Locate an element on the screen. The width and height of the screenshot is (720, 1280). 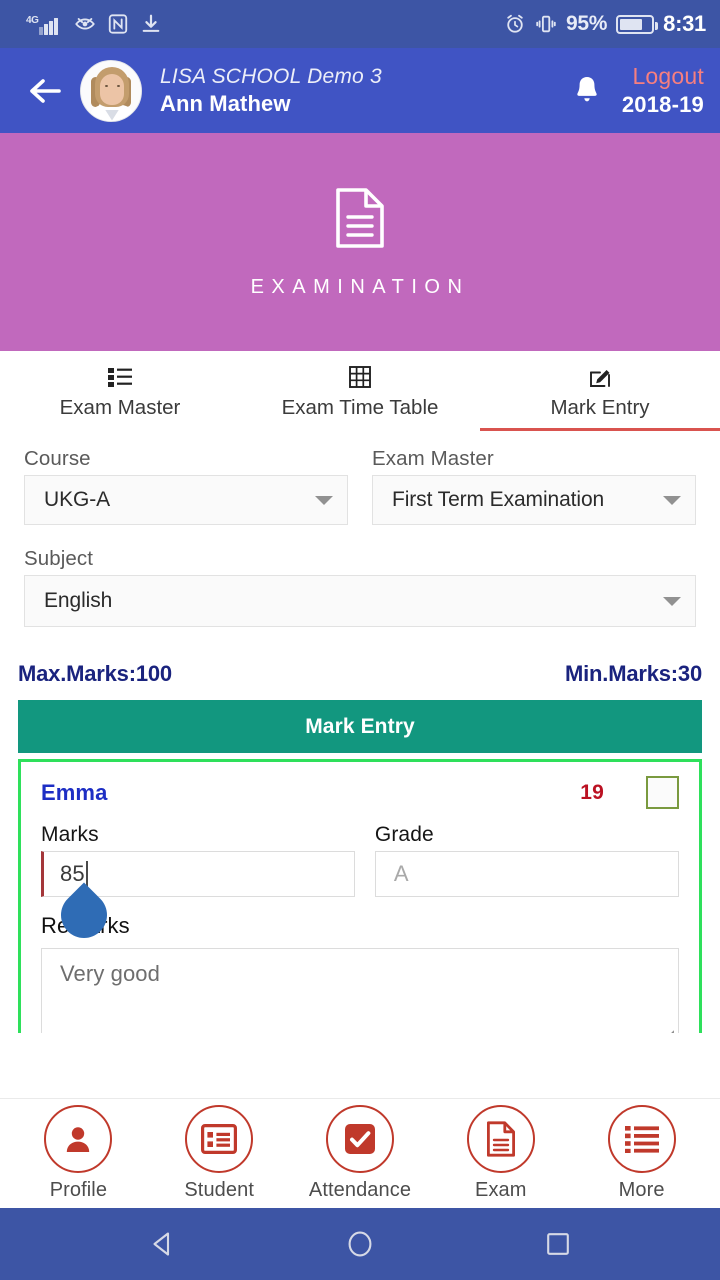
mark-entry-section-title: Mark Entry is located at coordinates (360, 726).